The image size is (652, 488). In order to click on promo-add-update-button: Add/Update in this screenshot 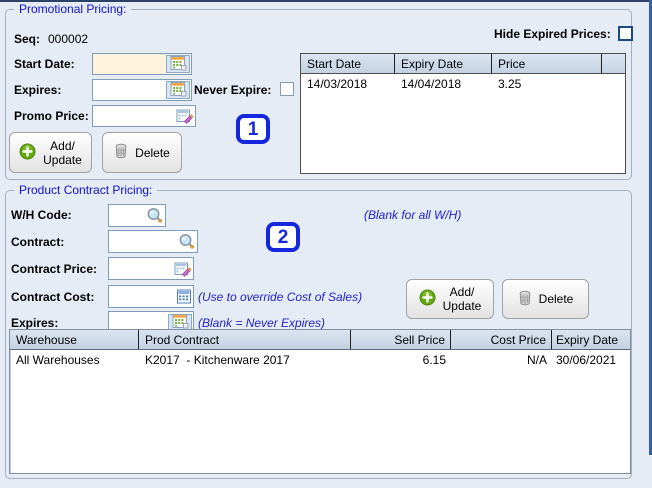, I will do `click(50, 152)`.